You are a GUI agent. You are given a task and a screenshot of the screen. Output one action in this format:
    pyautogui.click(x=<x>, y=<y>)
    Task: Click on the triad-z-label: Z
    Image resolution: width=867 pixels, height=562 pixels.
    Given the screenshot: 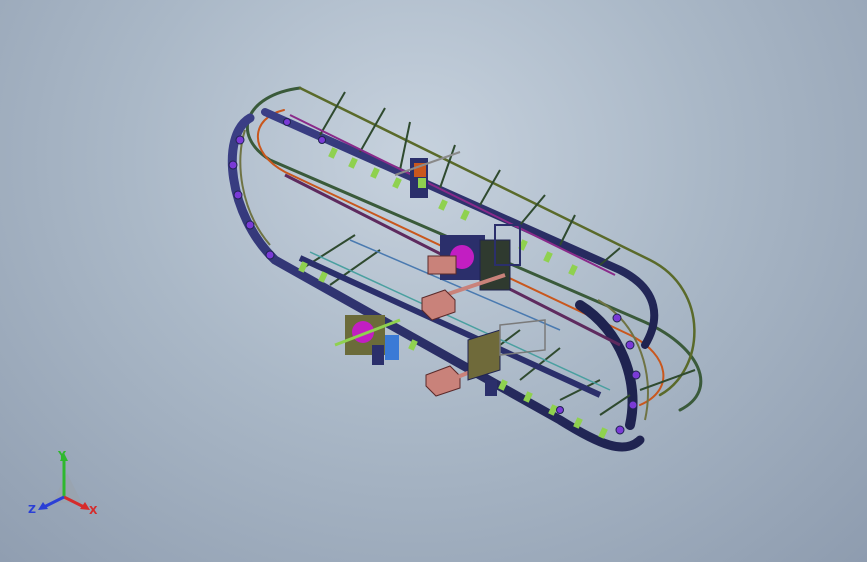 What is the action you would take?
    pyautogui.click(x=32, y=509)
    